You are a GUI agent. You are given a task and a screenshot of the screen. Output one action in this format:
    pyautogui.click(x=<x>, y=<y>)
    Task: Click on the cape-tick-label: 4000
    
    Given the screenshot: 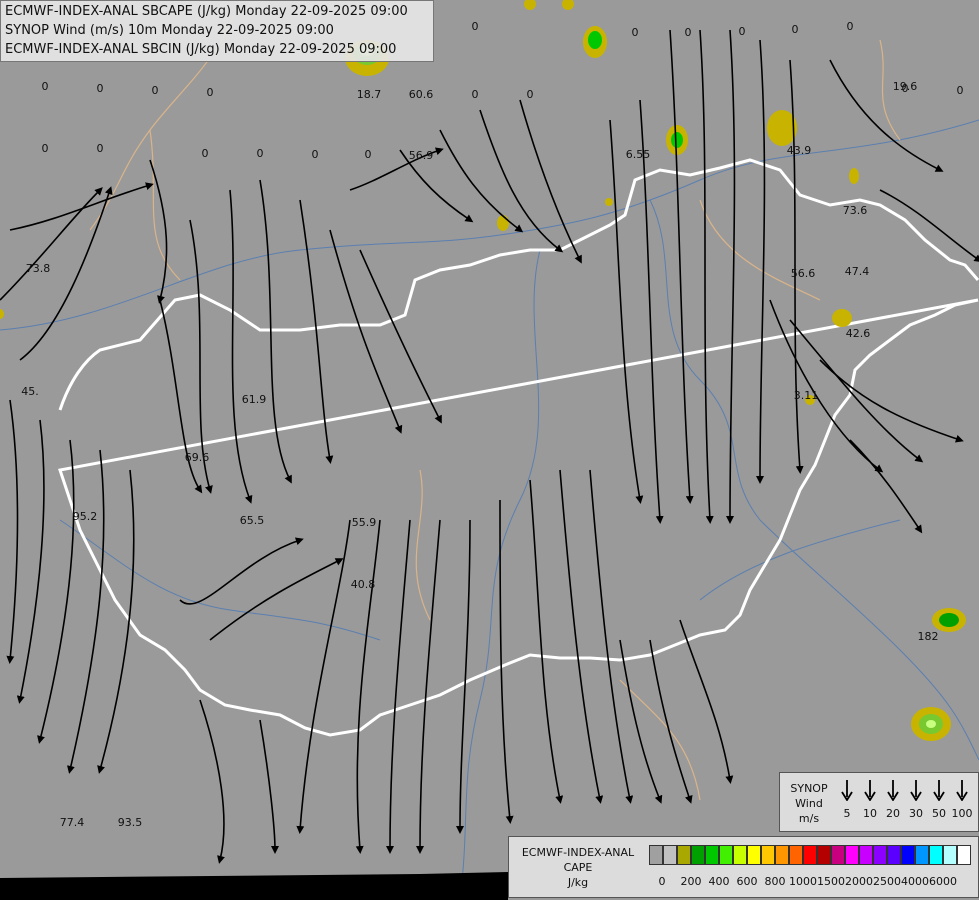 What is the action you would take?
    pyautogui.click(x=915, y=881)
    